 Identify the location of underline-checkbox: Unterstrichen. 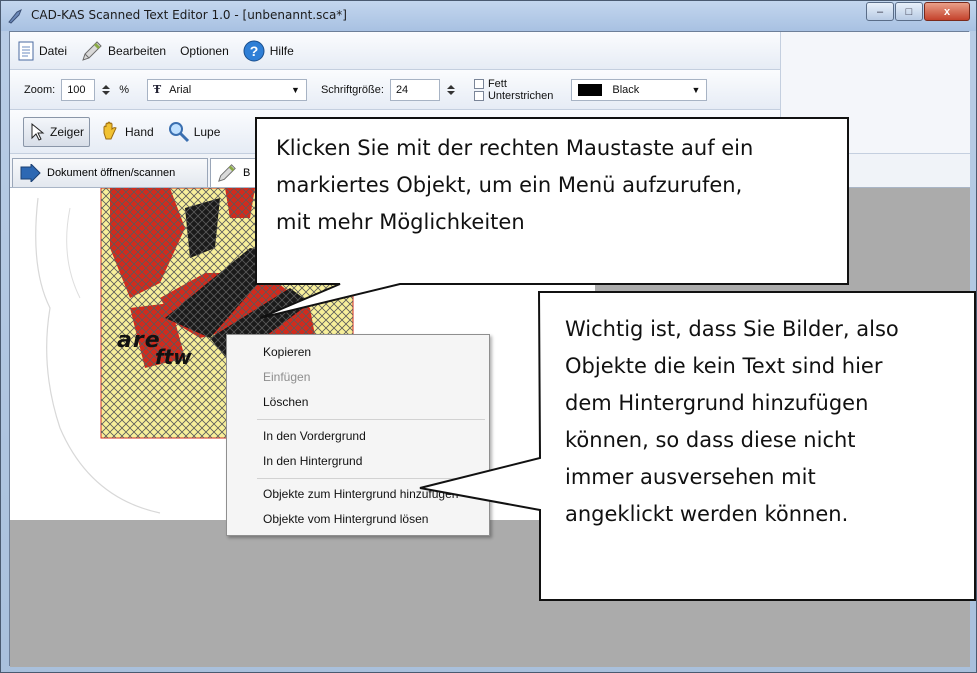
(513, 95).